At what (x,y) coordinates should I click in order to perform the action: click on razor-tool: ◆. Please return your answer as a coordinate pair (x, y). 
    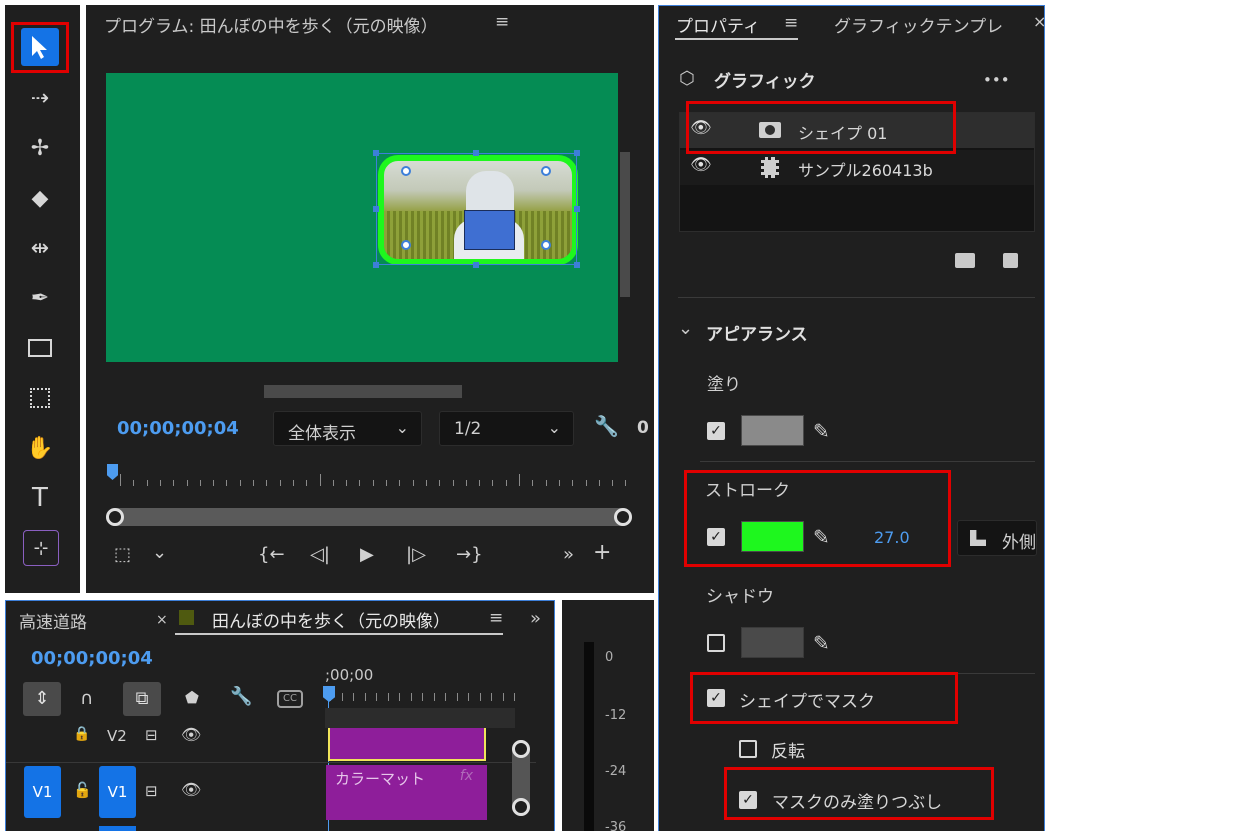
    Looking at the image, I should click on (40, 198).